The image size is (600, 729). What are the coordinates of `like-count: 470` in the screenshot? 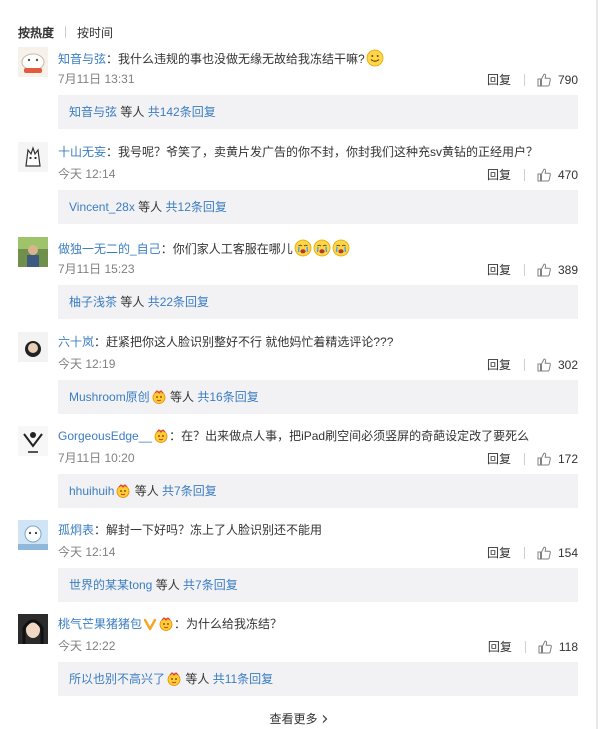 It's located at (567, 174).